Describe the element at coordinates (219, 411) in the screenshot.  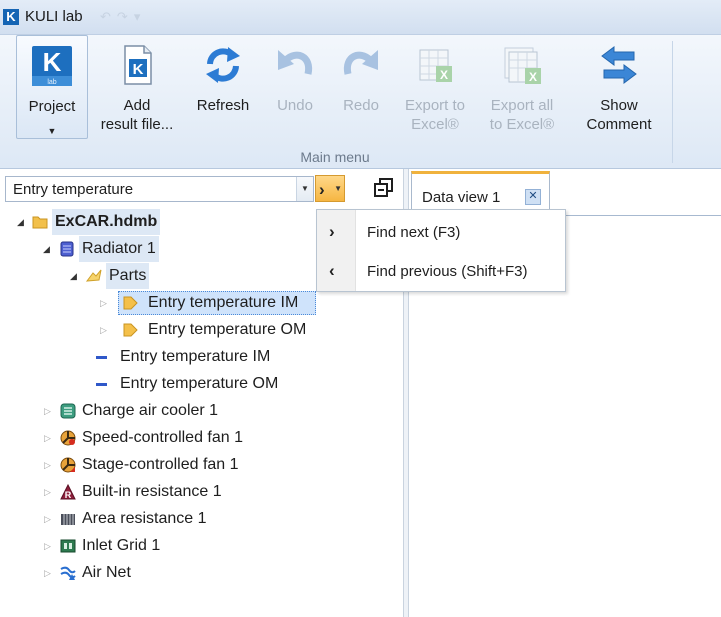
I see `tree-node-charge-air-cooler: ▷ Charge air cooler 1` at that location.